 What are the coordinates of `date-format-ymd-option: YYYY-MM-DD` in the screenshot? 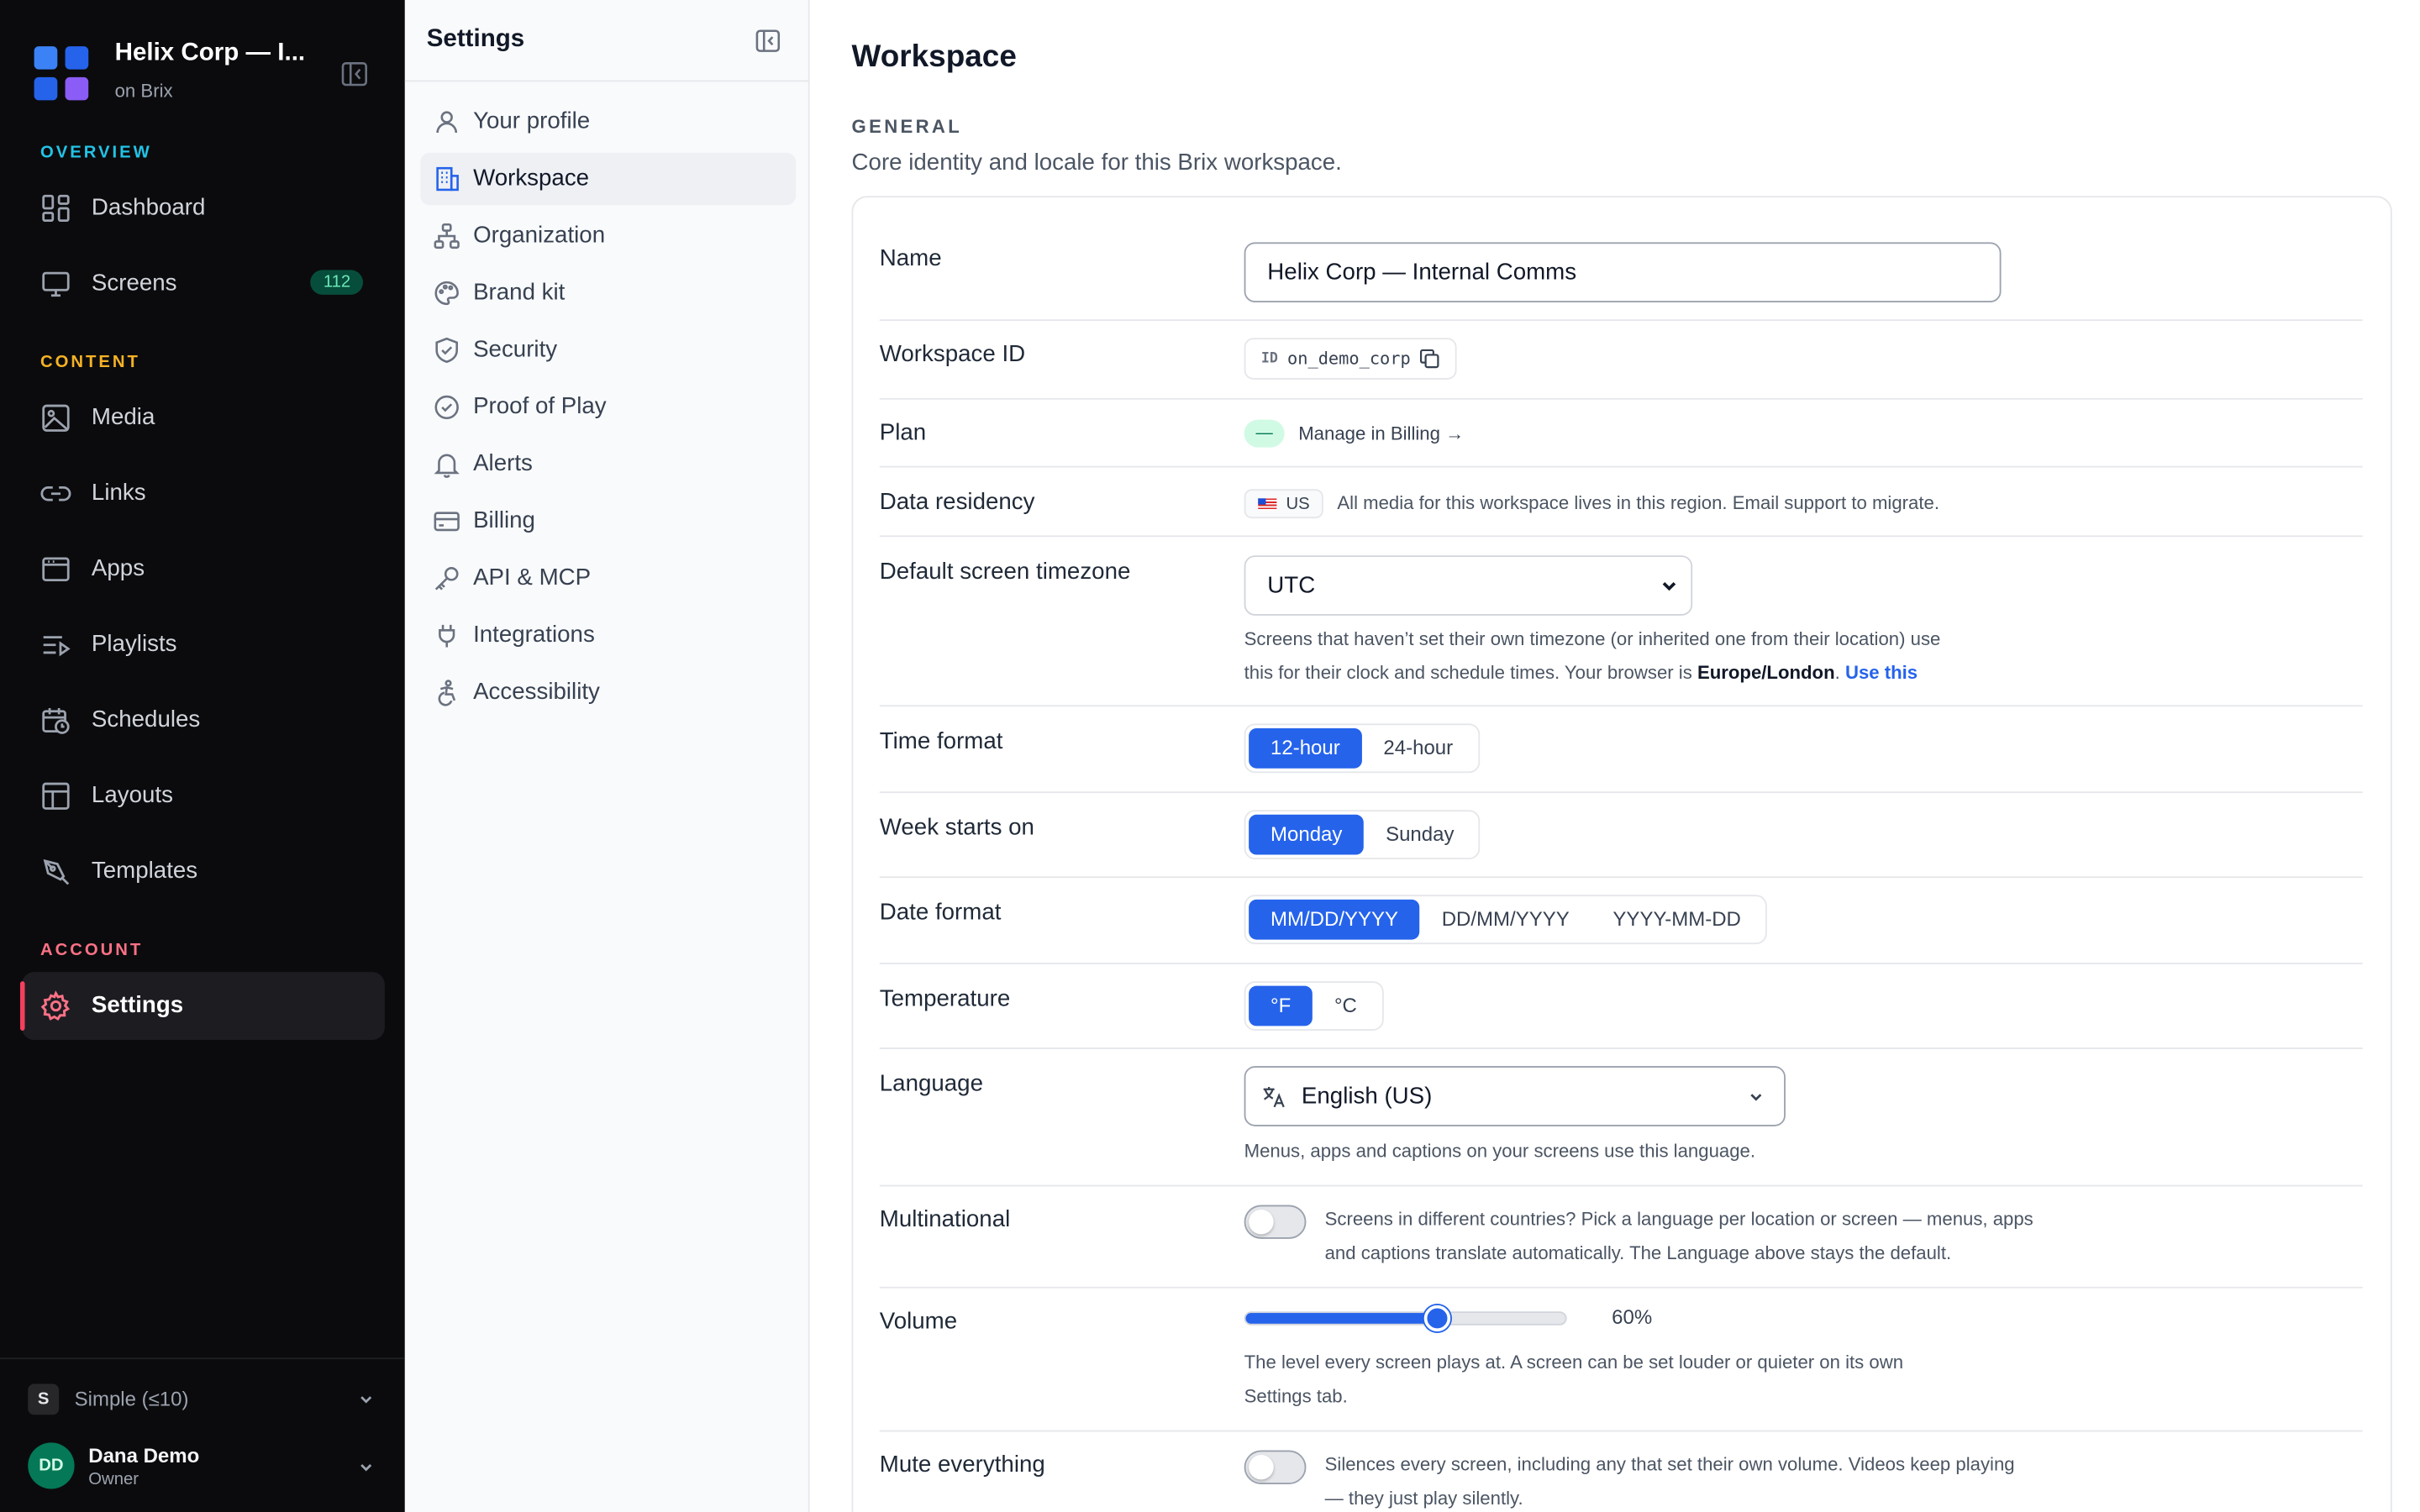 It's located at (1677, 920).